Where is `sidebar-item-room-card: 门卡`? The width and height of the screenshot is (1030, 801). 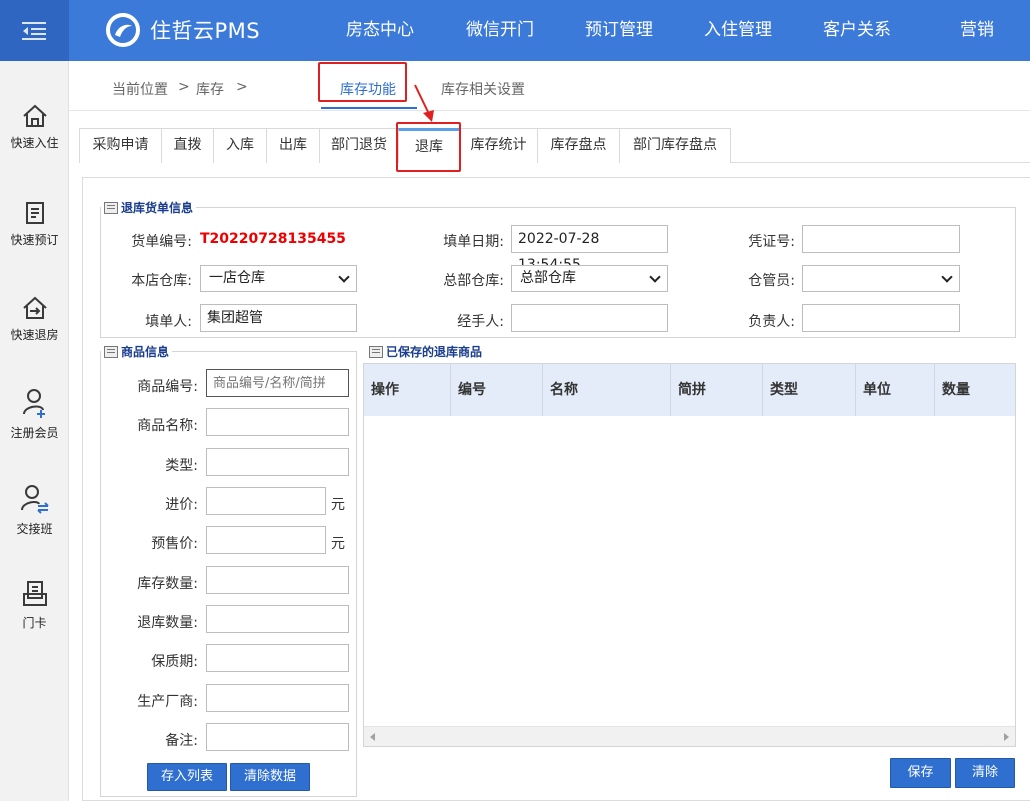 sidebar-item-room-card: 门卡 is located at coordinates (34, 605).